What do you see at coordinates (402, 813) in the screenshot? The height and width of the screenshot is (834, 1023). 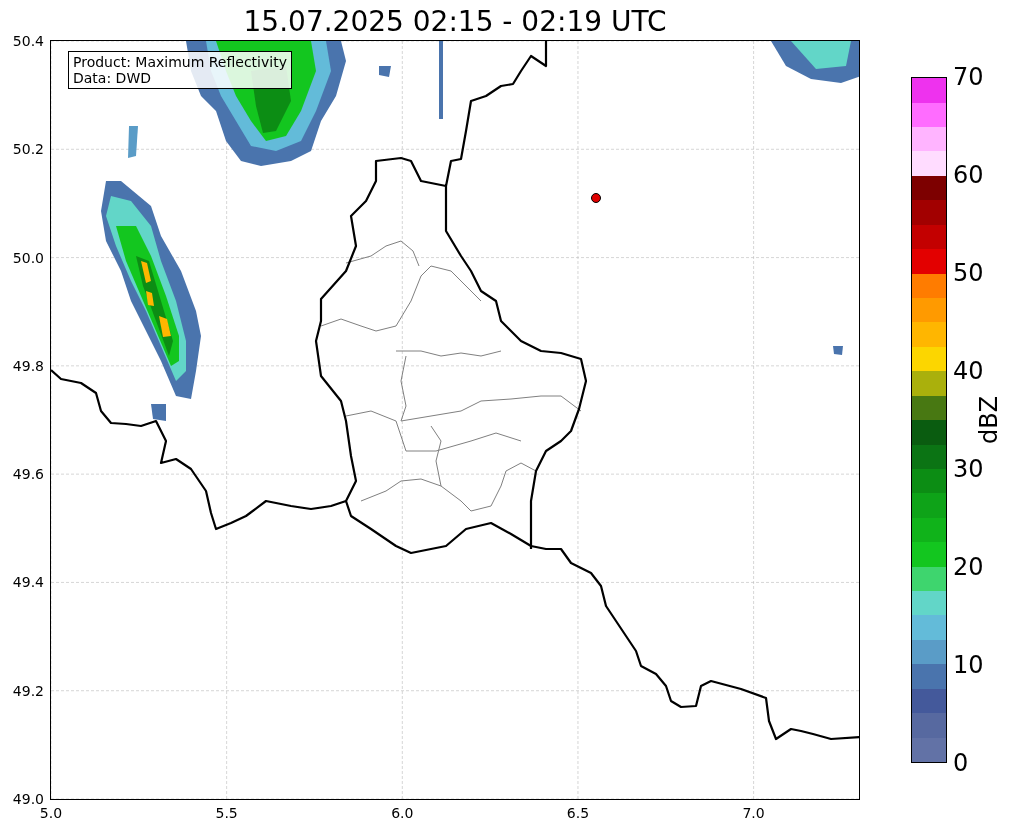 I see `x-tick-label: 6.0` at bounding box center [402, 813].